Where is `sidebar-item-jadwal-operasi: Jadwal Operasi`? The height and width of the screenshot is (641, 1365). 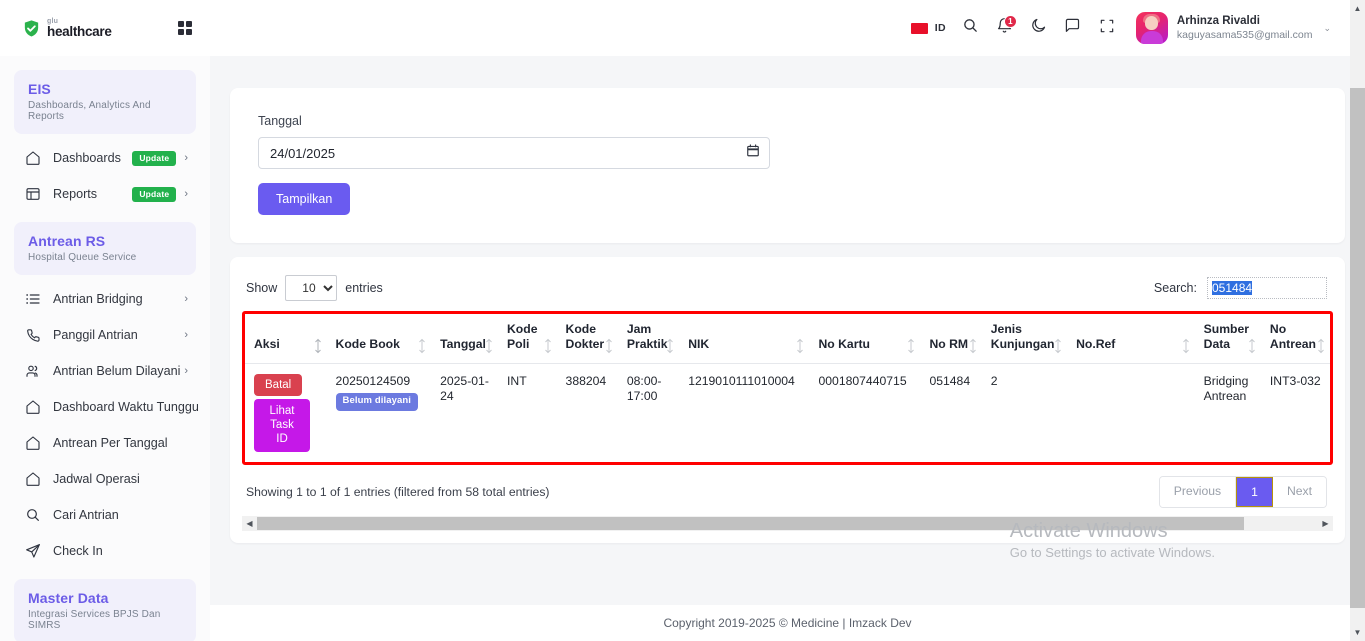 sidebar-item-jadwal-operasi: Jadwal Operasi is located at coordinates (105, 479).